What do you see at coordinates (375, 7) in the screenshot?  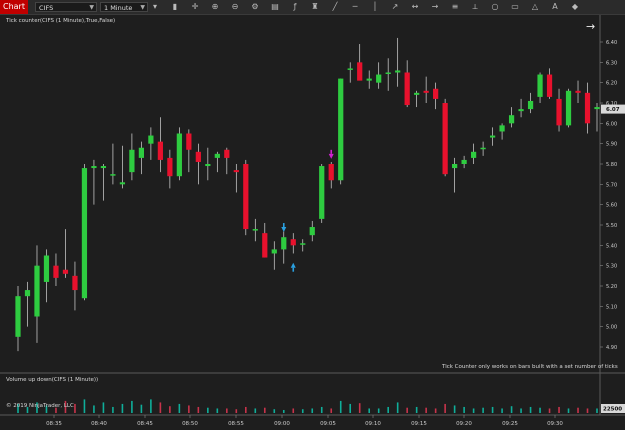 I see `vertical-line-icon: │` at bounding box center [375, 7].